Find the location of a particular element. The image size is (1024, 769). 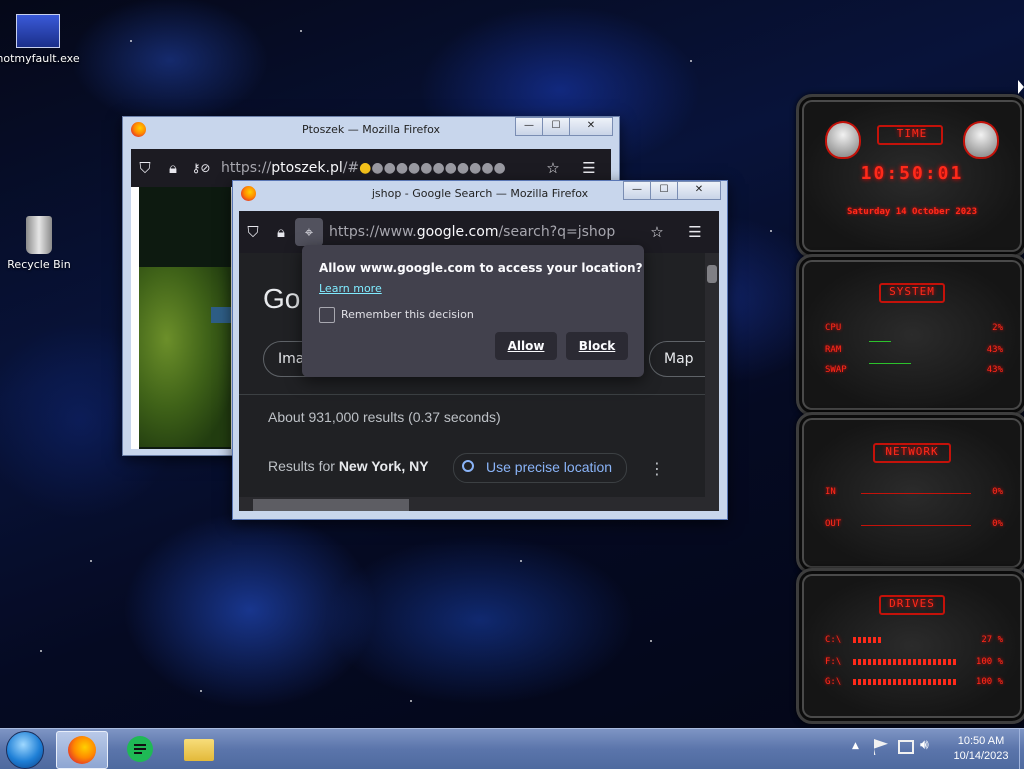

drive-label: C:\ is located at coordinates (833, 640).